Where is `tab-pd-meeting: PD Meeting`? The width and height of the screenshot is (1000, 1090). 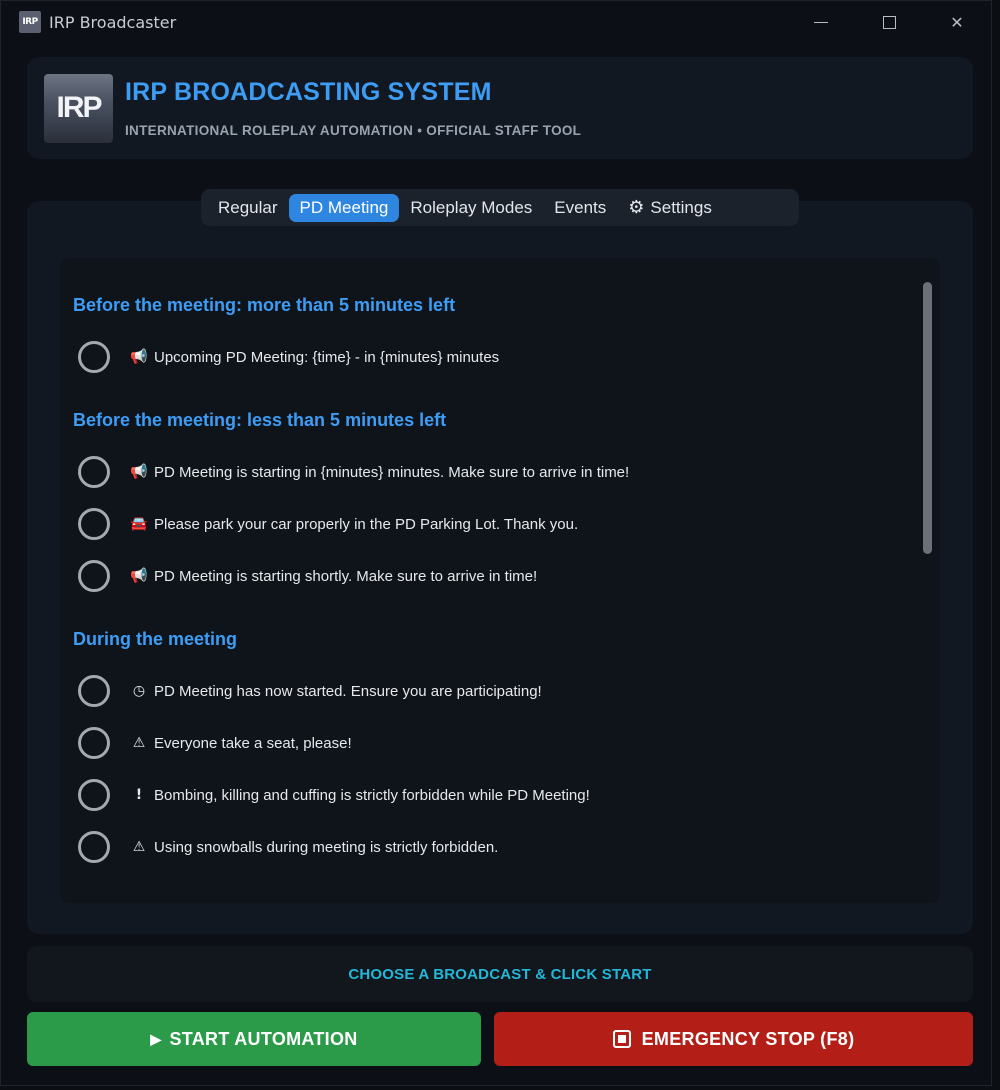 tab-pd-meeting: PD Meeting is located at coordinates (344, 207).